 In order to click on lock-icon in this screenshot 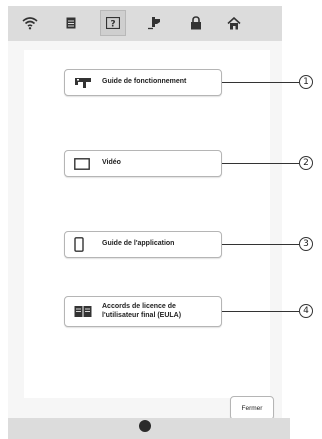, I will do `click(196, 23)`.